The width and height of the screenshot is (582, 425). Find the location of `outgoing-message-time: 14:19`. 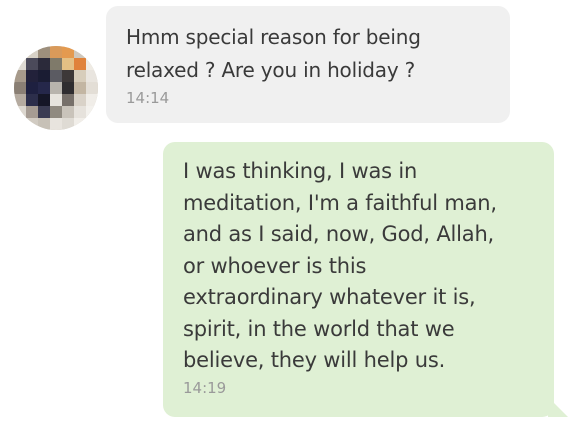

outgoing-message-time: 14:19 is located at coordinates (205, 387).